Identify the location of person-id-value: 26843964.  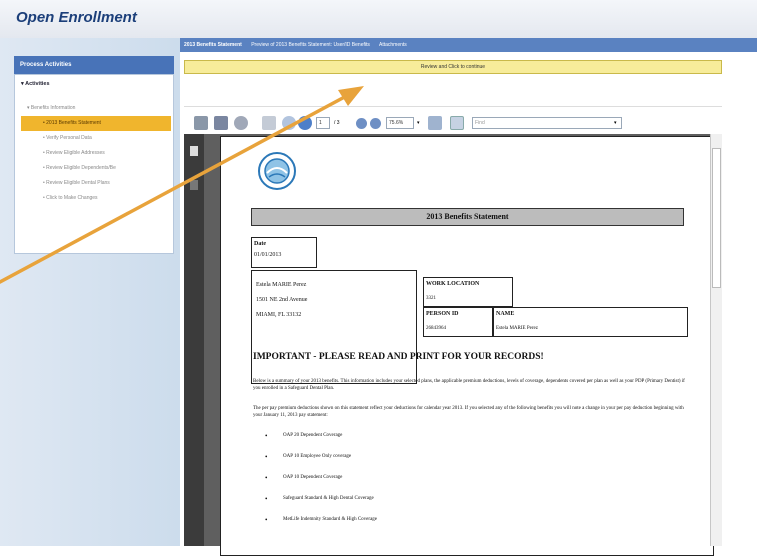
(436, 328).